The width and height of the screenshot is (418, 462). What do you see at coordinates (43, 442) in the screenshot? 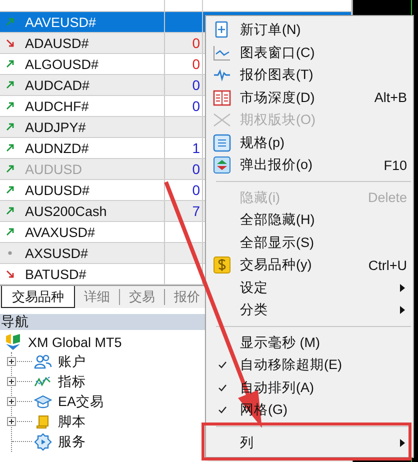
I see `gear-icon` at bounding box center [43, 442].